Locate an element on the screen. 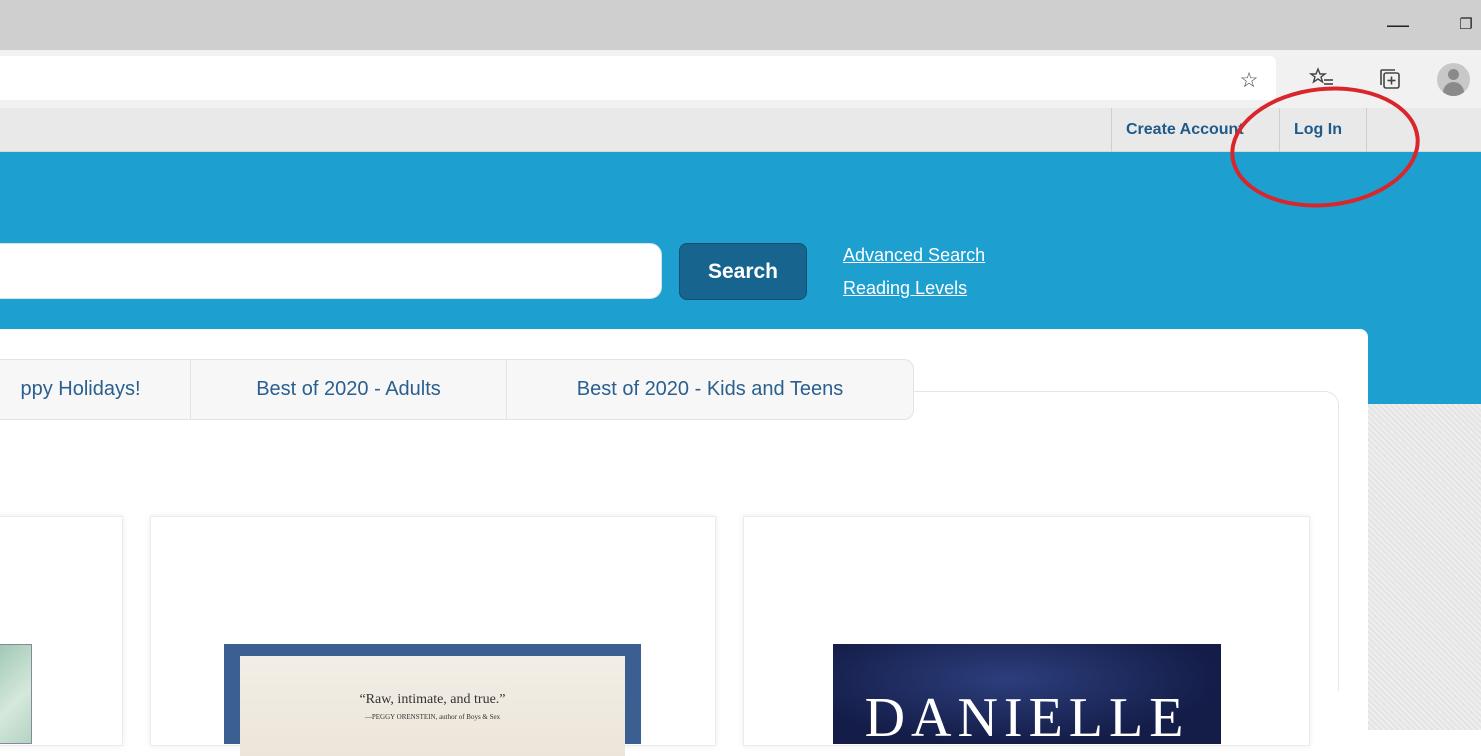 Image resolution: width=1481 pixels, height=756 pixels. search-input is located at coordinates (331, 271).